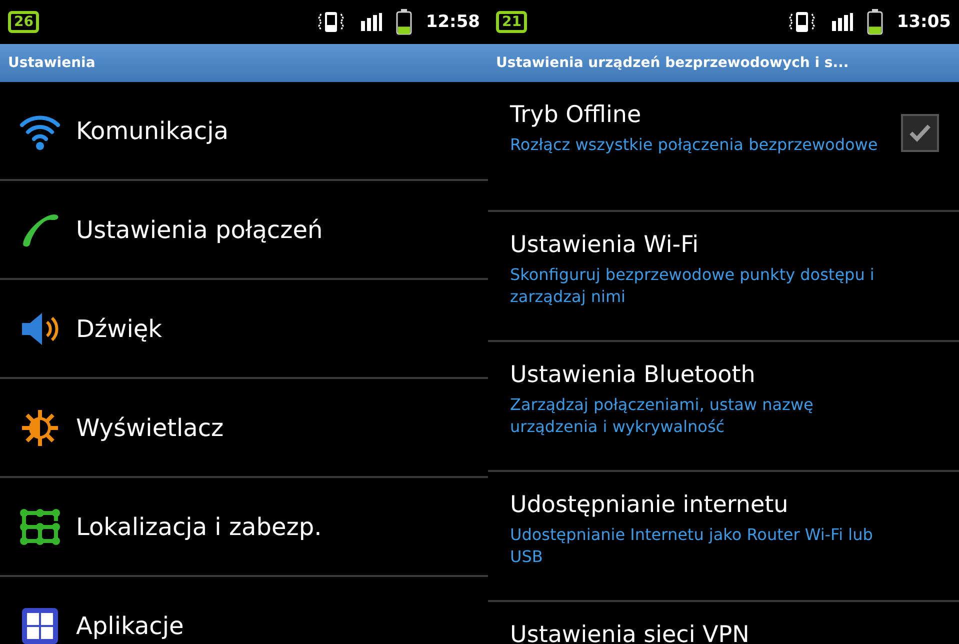 This screenshot has height=644, width=959. What do you see at coordinates (244, 329) in the screenshot?
I see `settings-menu-item: Dźwięk` at bounding box center [244, 329].